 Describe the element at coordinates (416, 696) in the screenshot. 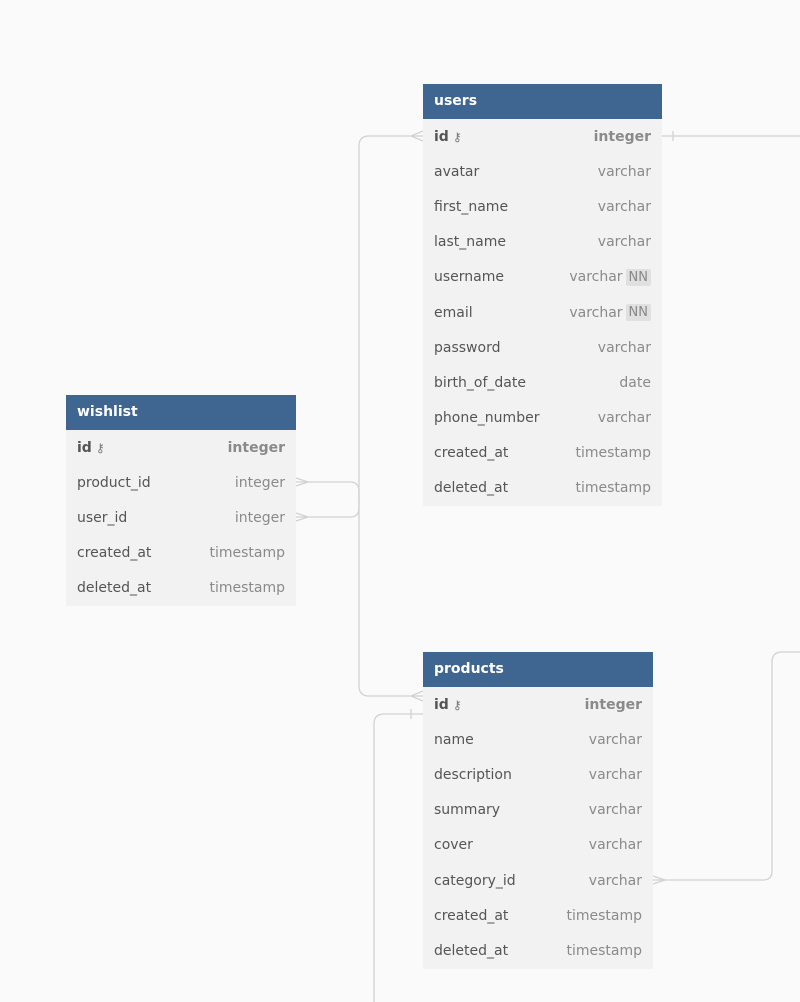

I see `crowfoot-products-id` at that location.